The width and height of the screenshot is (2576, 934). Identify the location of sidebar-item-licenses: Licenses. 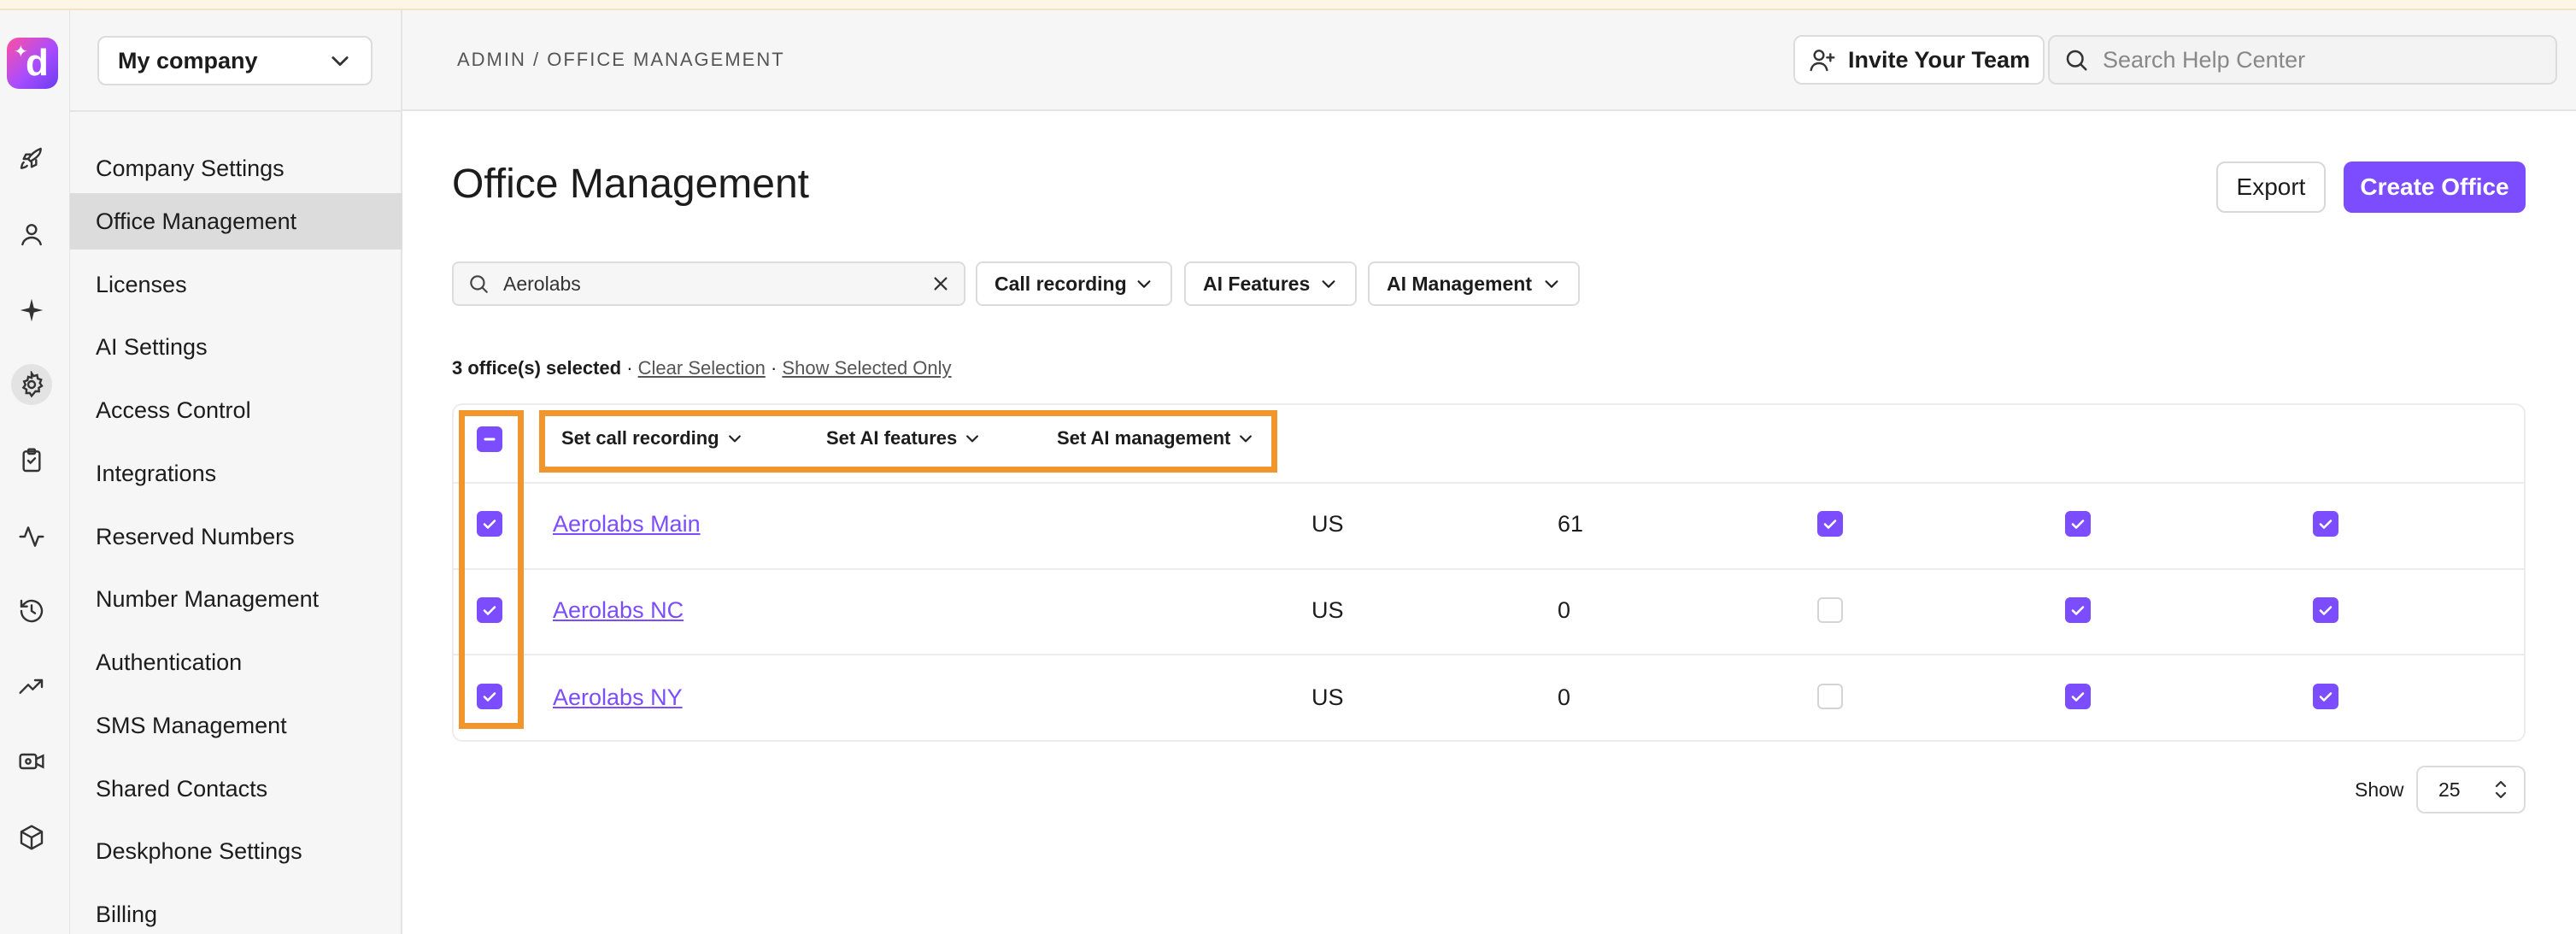
(236, 284).